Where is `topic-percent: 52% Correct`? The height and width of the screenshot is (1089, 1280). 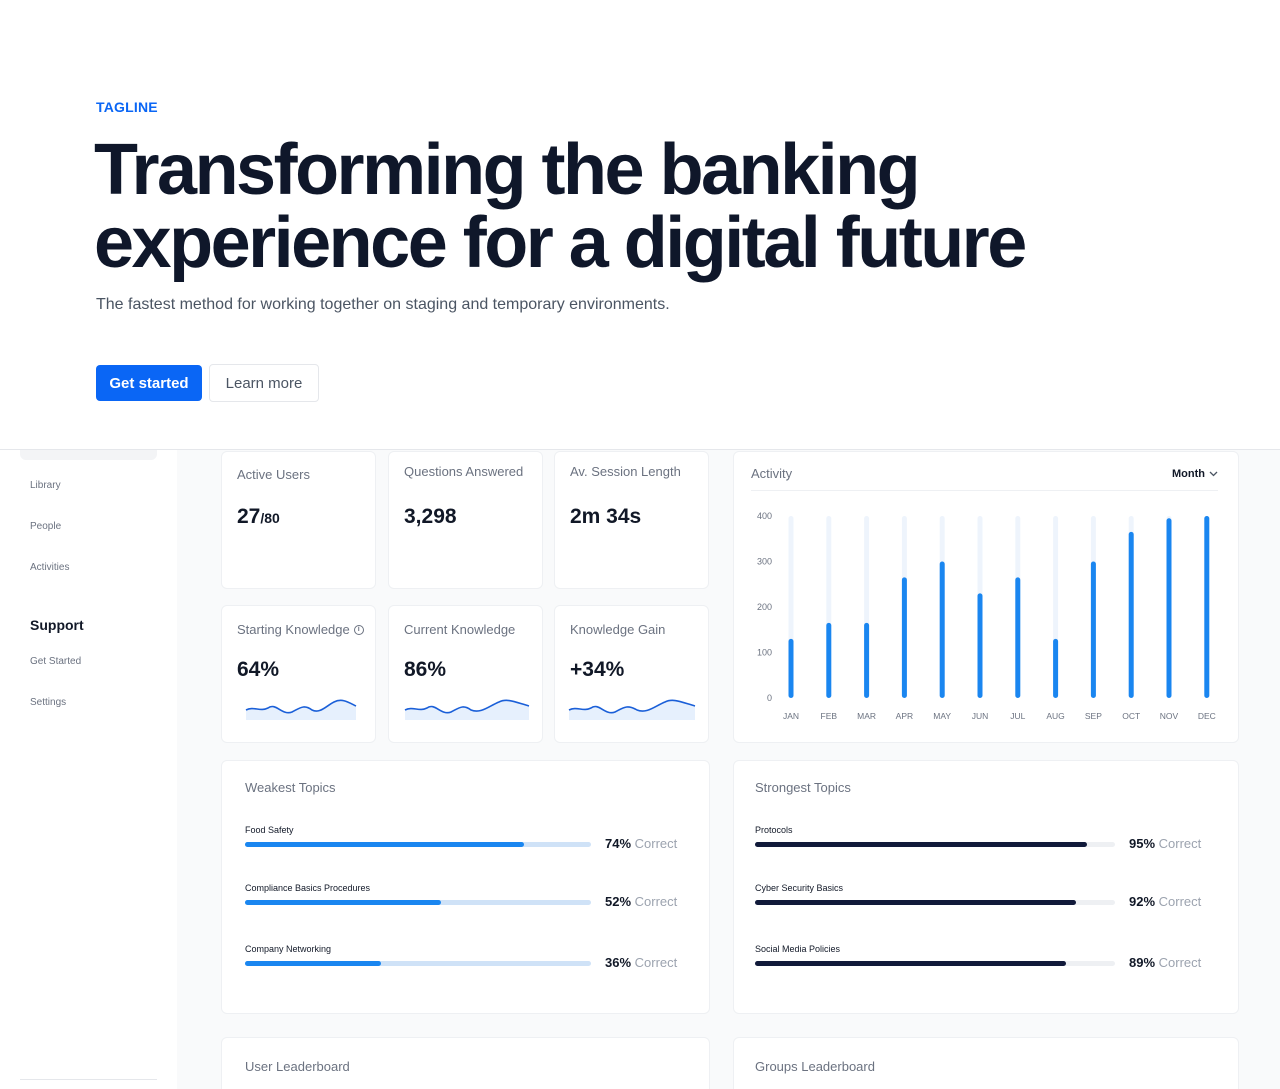
topic-percent: 52% Correct is located at coordinates (641, 901).